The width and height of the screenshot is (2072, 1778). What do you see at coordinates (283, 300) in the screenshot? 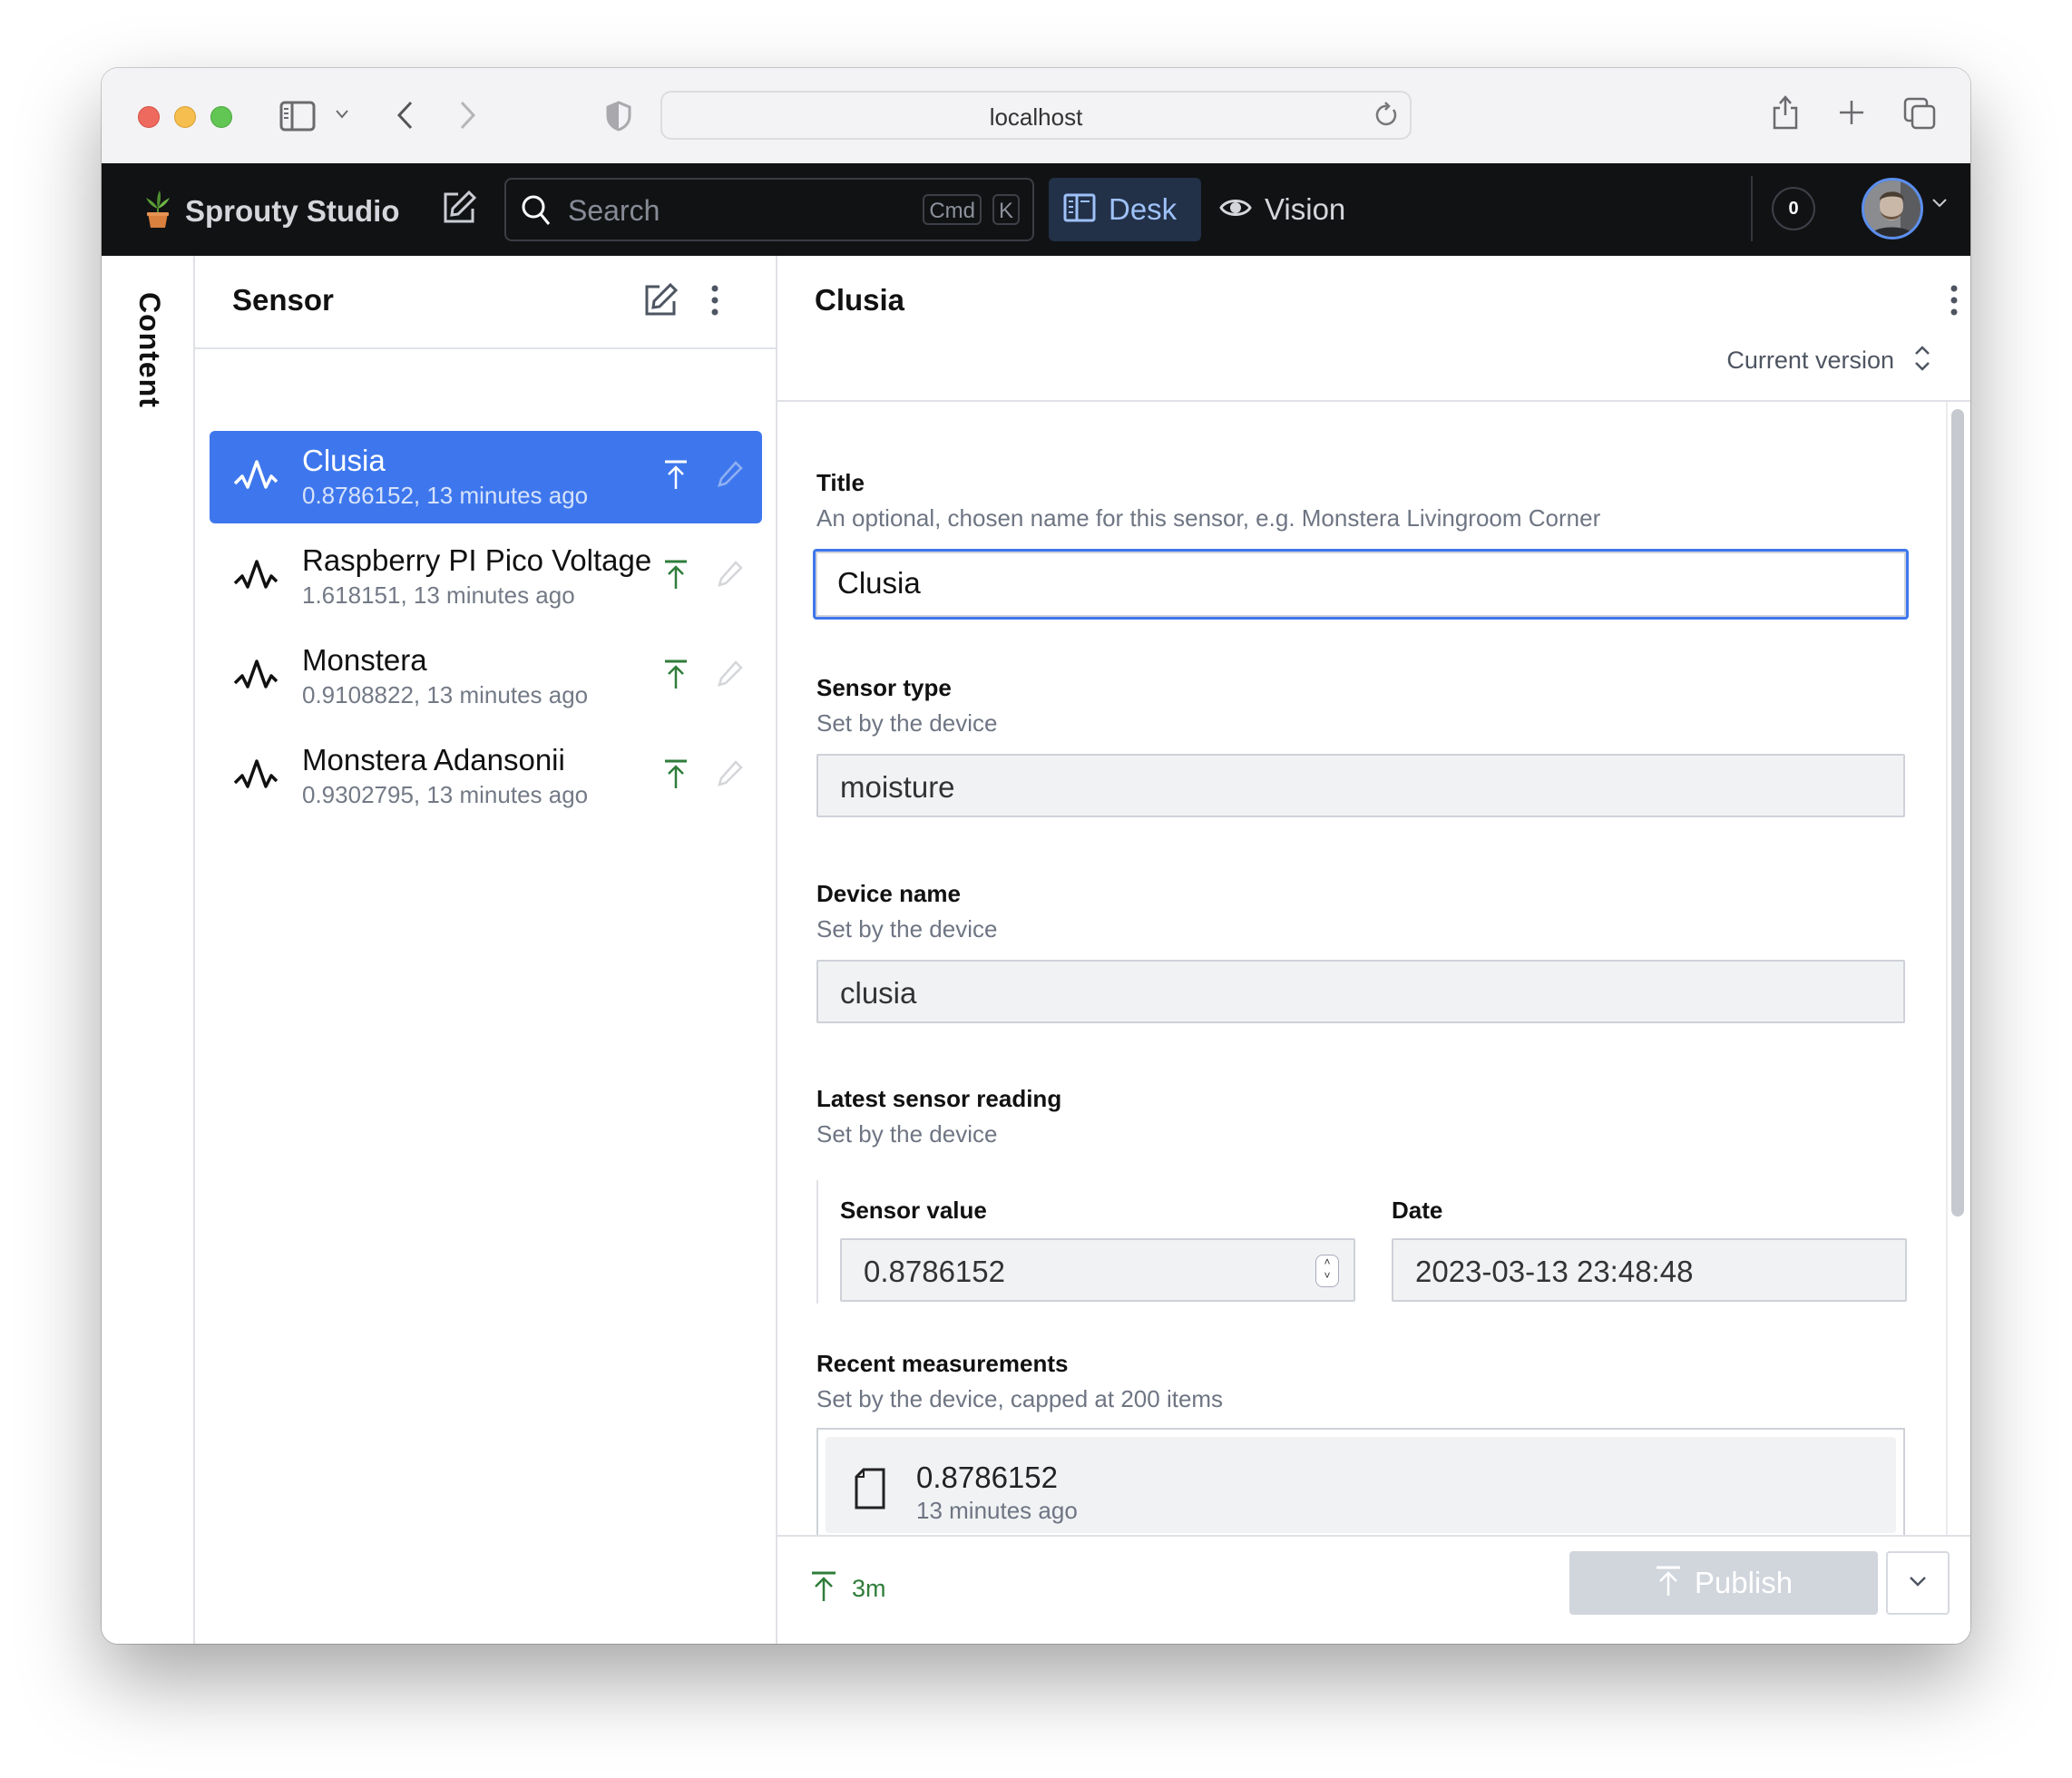
I see `list-pane-title: Sensor` at bounding box center [283, 300].